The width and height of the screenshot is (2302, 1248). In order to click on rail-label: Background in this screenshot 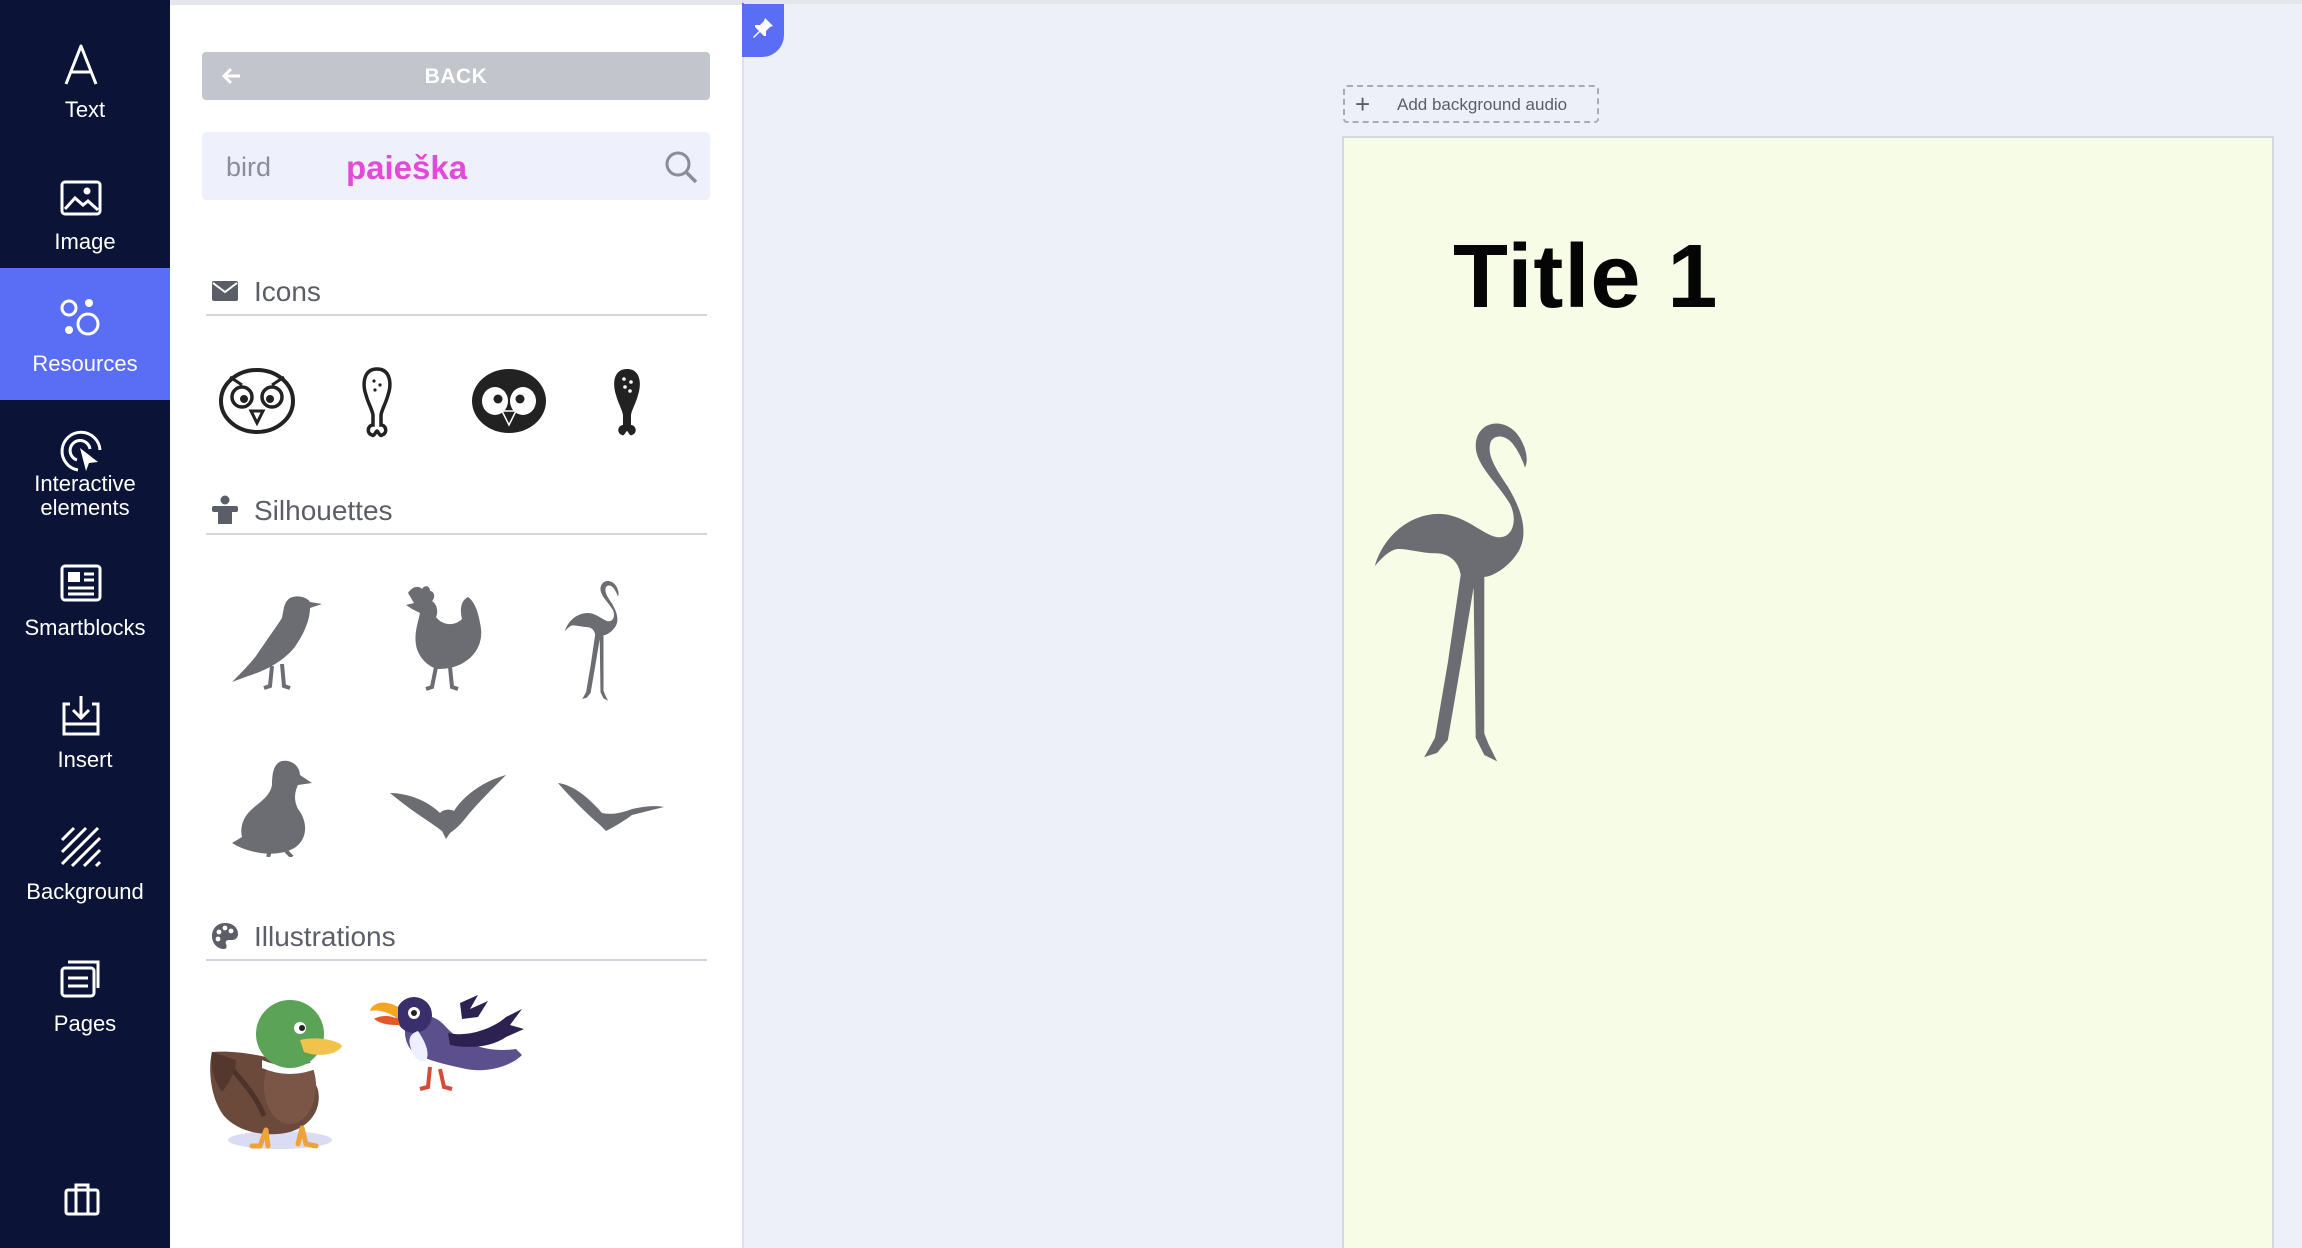, I will do `click(85, 891)`.